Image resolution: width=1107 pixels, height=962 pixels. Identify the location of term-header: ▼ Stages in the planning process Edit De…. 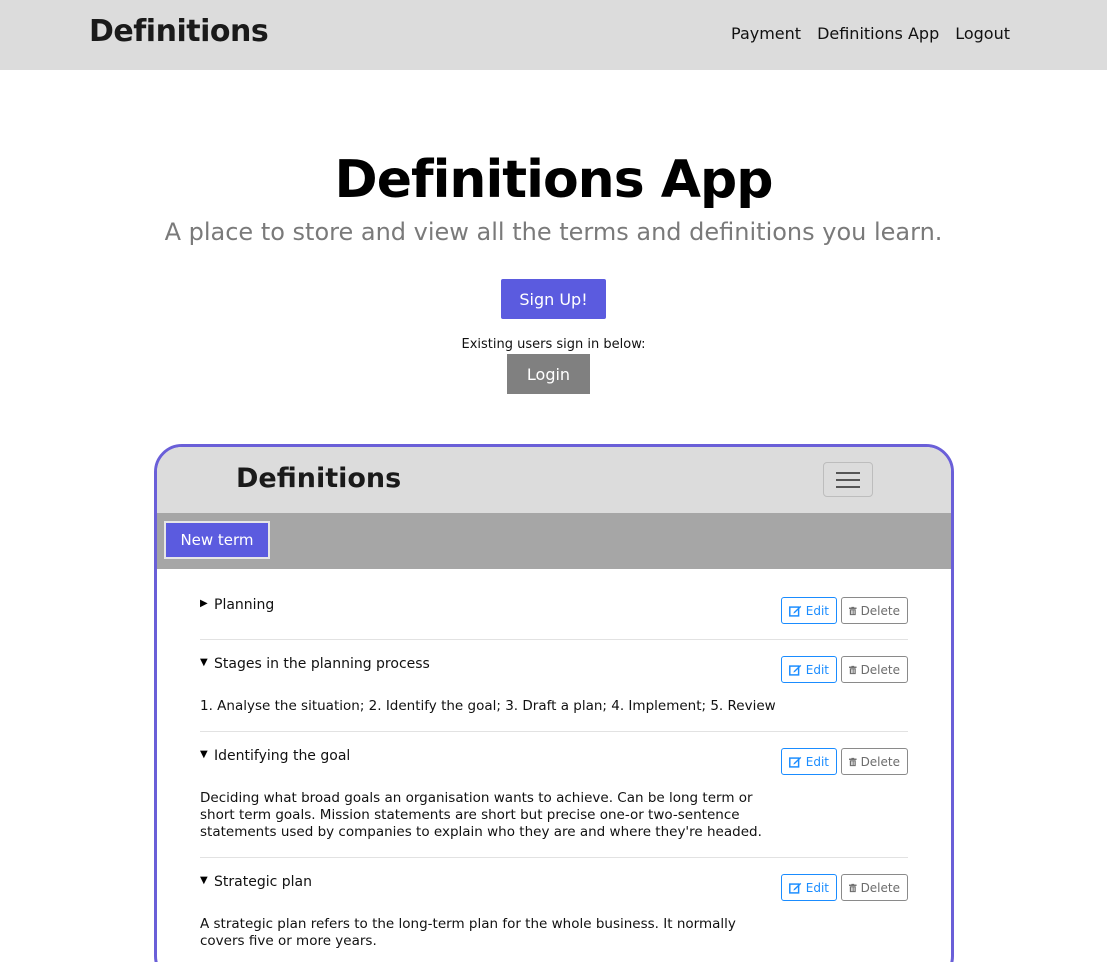
(554, 669).